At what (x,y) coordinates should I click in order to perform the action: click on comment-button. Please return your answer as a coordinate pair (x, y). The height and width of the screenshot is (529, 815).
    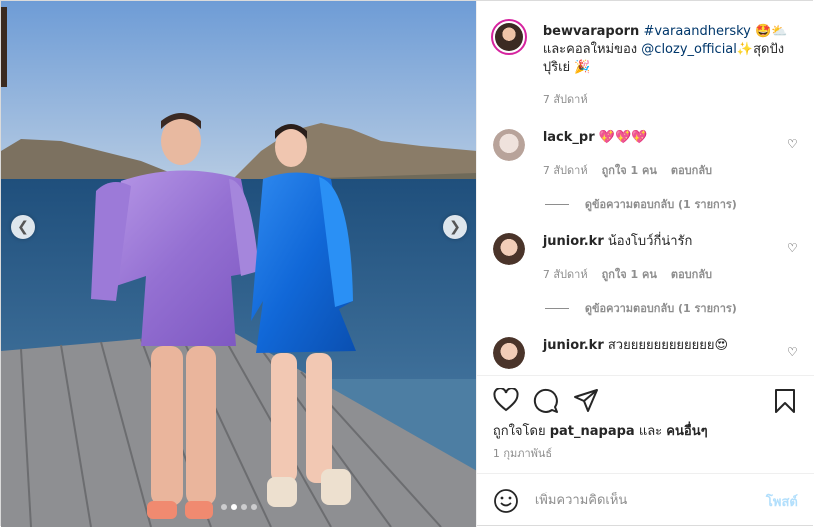
    Looking at the image, I should click on (546, 403).